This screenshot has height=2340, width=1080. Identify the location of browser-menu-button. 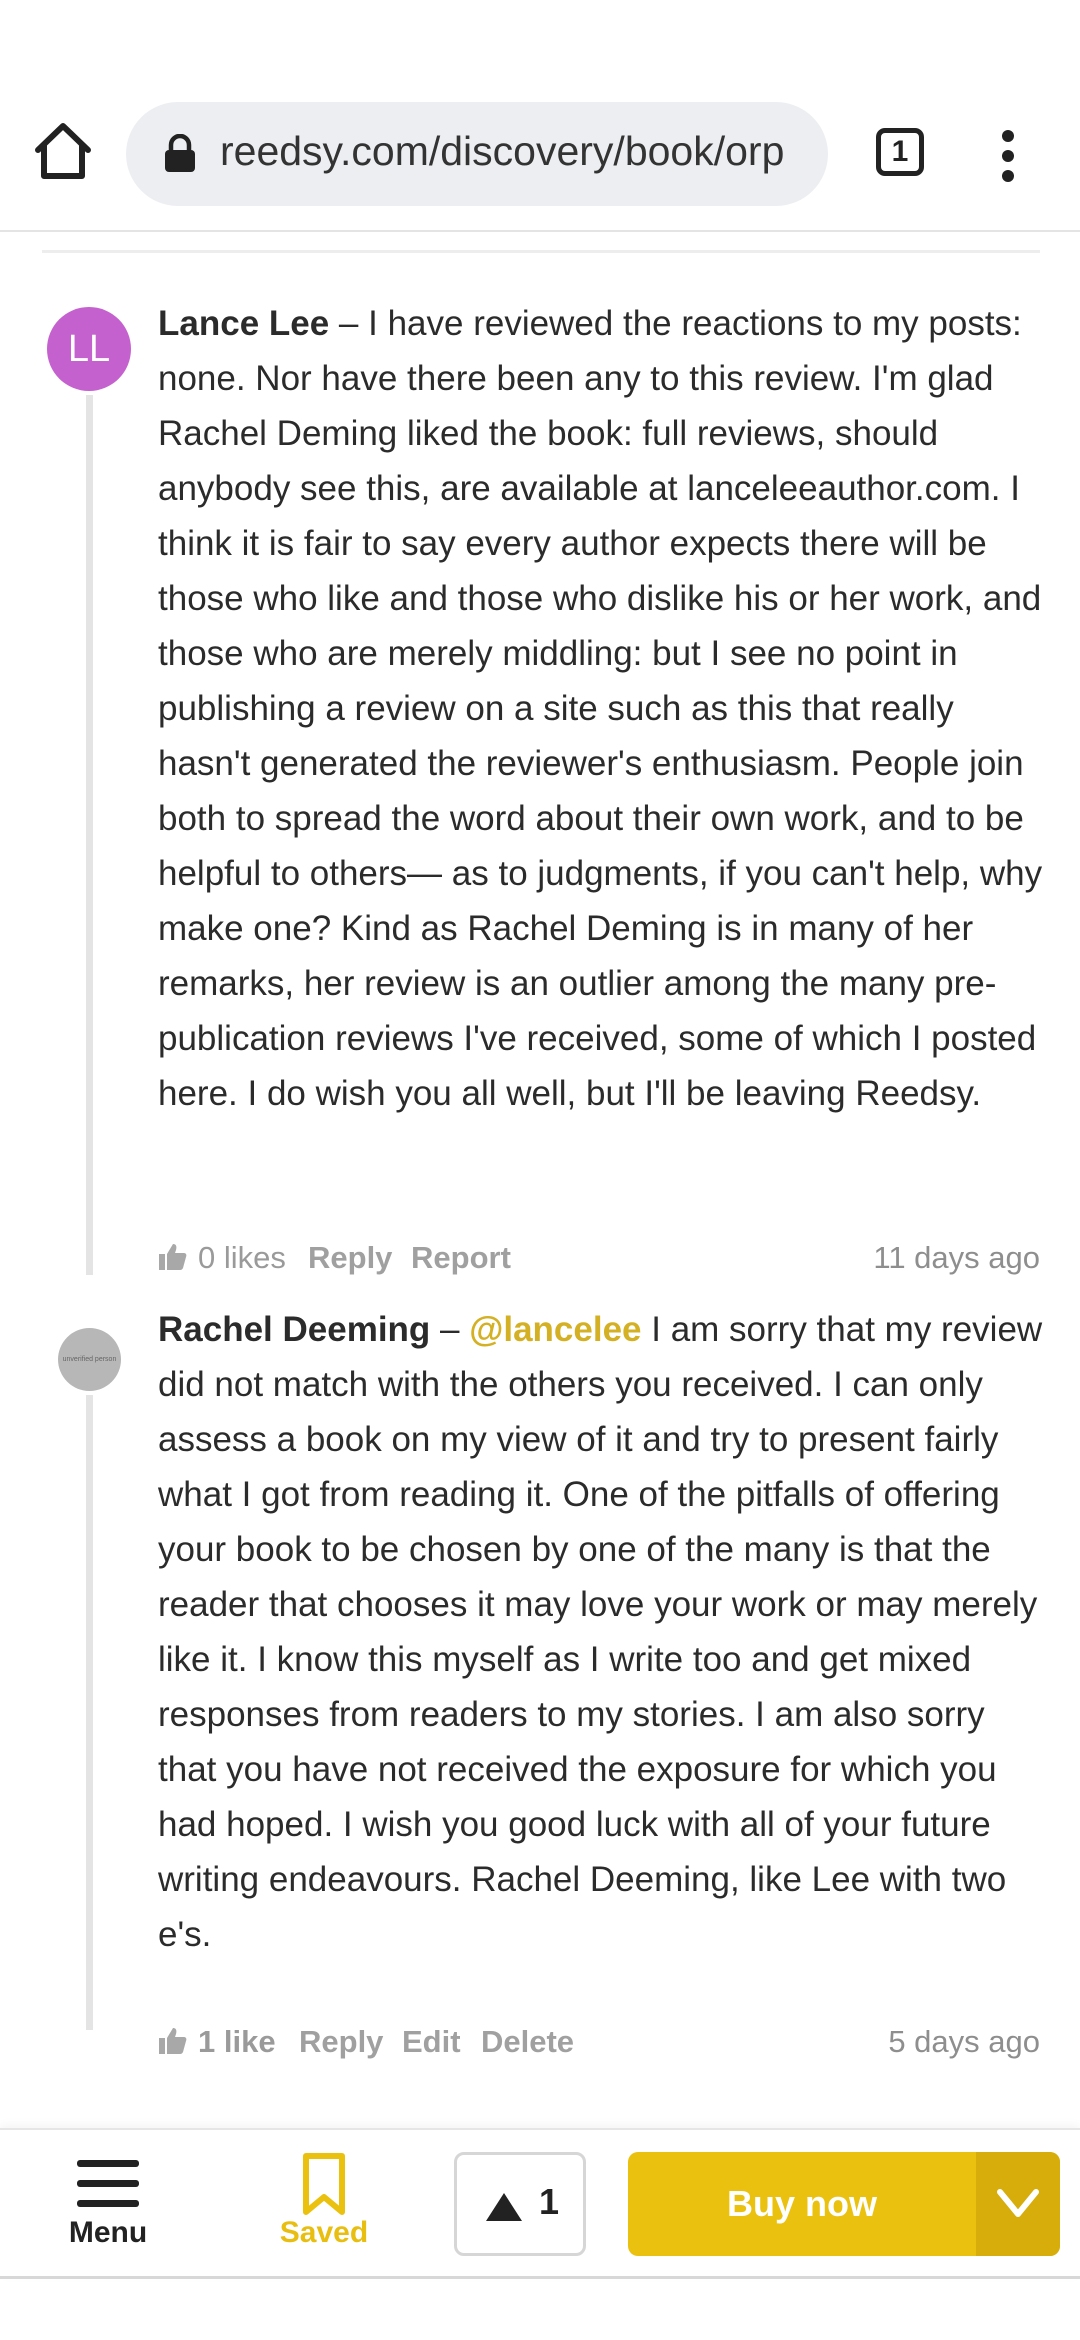
(1008, 156).